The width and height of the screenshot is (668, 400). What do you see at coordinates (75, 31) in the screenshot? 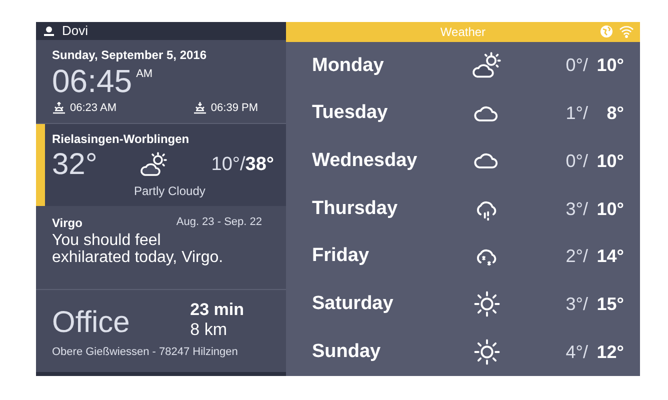
I see `user-name: Dovi` at bounding box center [75, 31].